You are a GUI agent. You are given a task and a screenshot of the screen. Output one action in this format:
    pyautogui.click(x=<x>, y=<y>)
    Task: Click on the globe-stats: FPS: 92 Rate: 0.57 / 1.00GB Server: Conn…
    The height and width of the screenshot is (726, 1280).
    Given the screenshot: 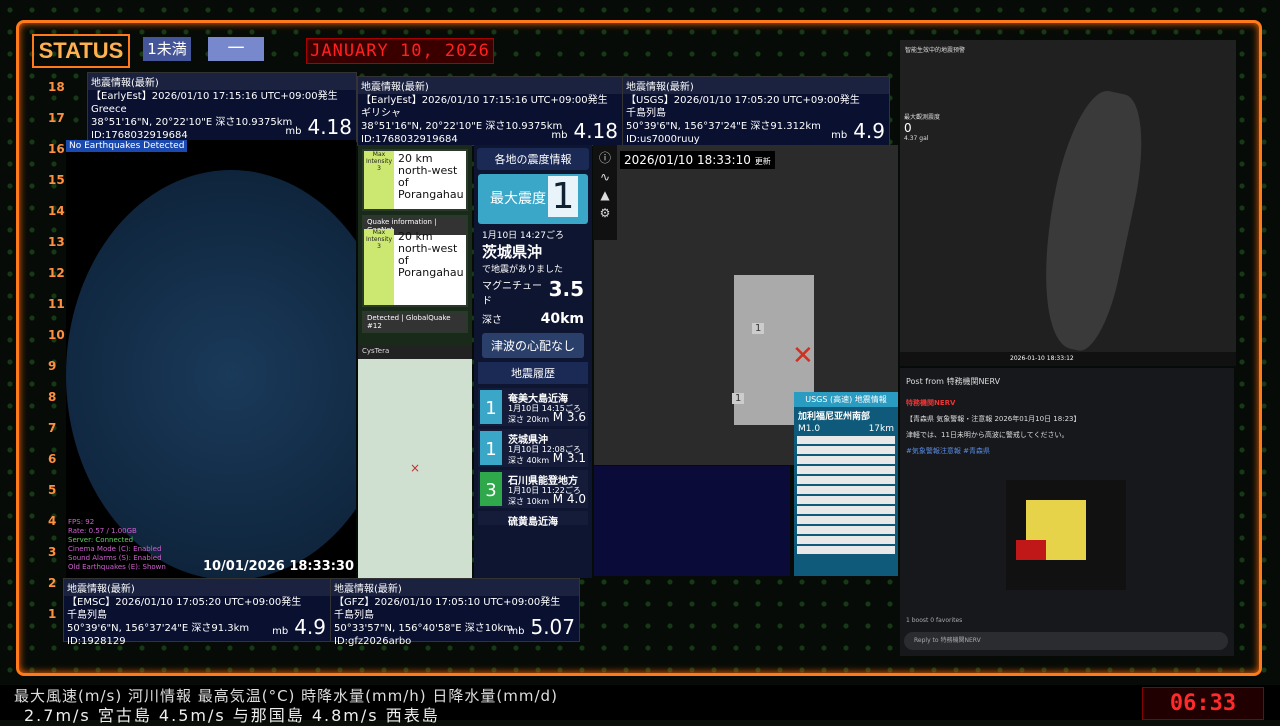 What is the action you would take?
    pyautogui.click(x=117, y=544)
    